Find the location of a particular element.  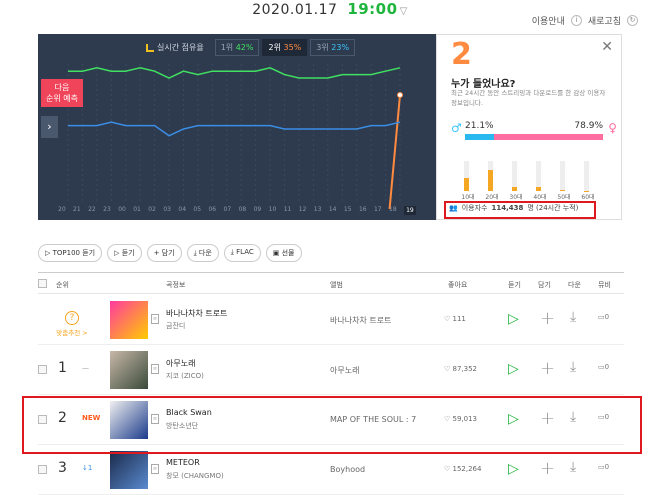

refresh-icon: ↻ is located at coordinates (632, 20).